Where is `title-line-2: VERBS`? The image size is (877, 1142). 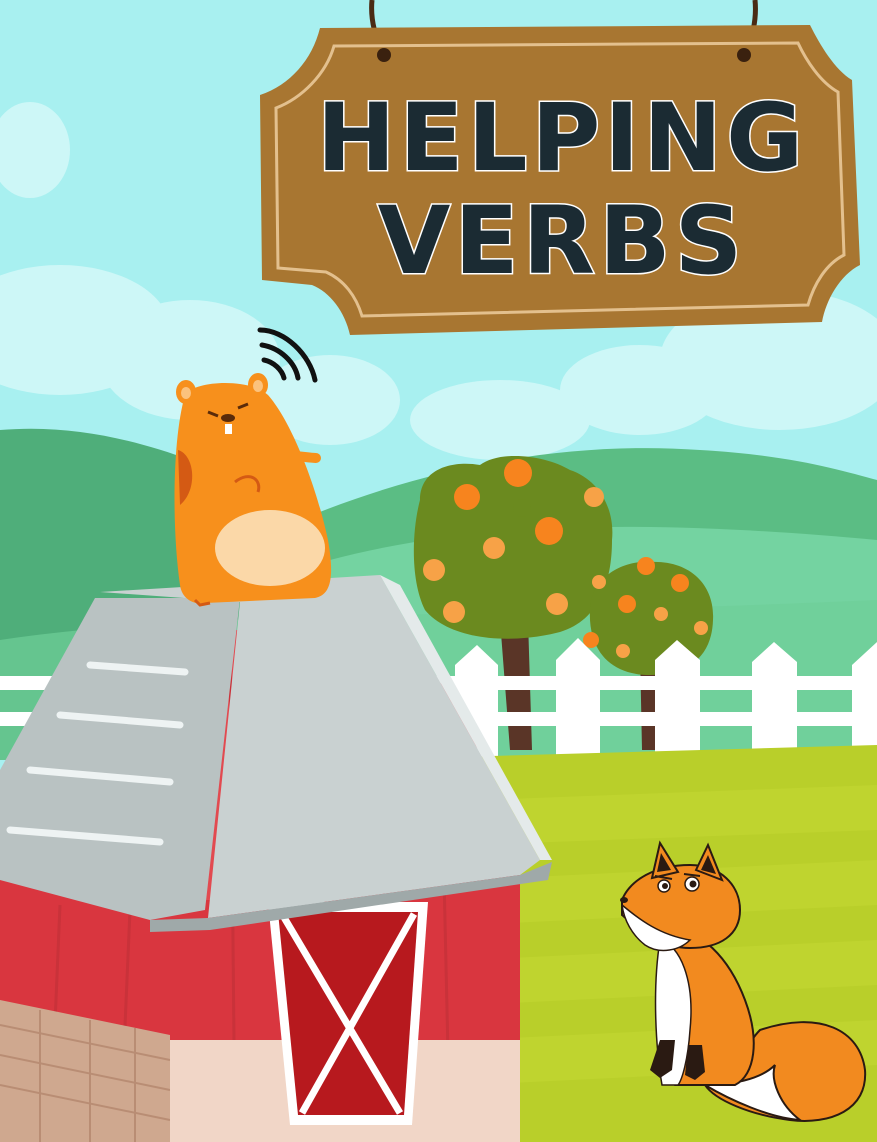
title-line-2: VERBS is located at coordinates (561, 241).